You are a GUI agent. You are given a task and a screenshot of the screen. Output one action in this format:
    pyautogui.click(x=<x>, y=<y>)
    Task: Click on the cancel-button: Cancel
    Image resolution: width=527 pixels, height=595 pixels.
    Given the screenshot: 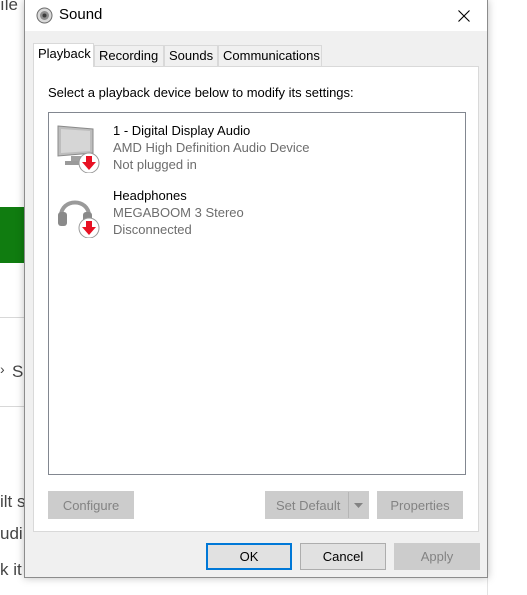 What is the action you would take?
    pyautogui.click(x=343, y=556)
    